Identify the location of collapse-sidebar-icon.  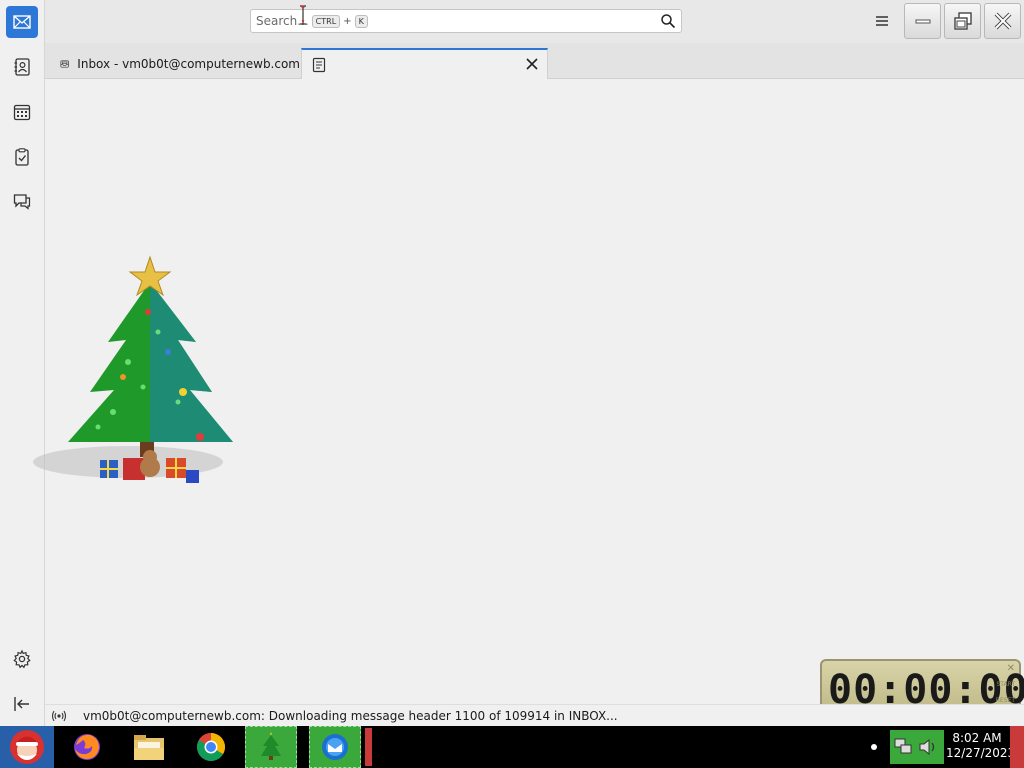
(21, 704).